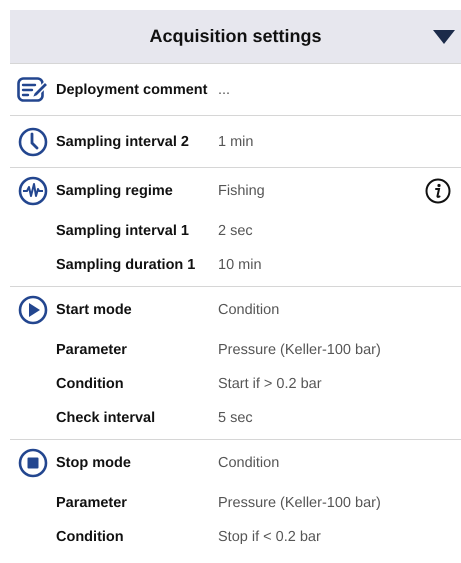 This screenshot has height=563, width=461. What do you see at coordinates (242, 191) in the screenshot?
I see `setting-value: Fishing` at bounding box center [242, 191].